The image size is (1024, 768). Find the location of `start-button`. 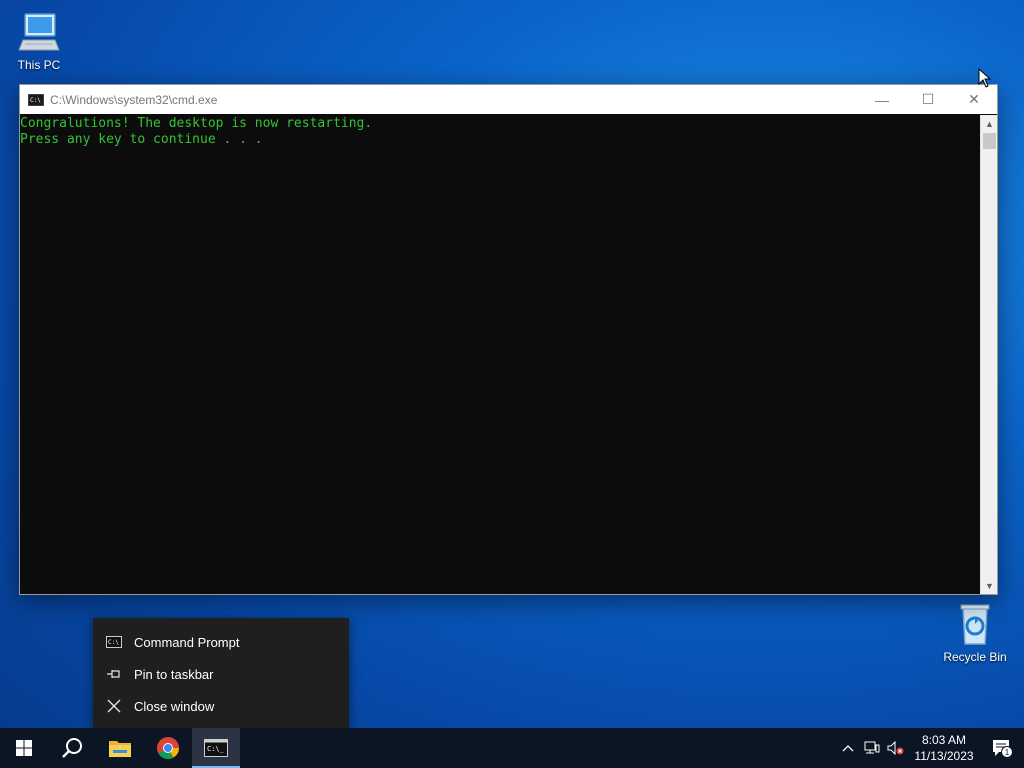

start-button is located at coordinates (24, 748).